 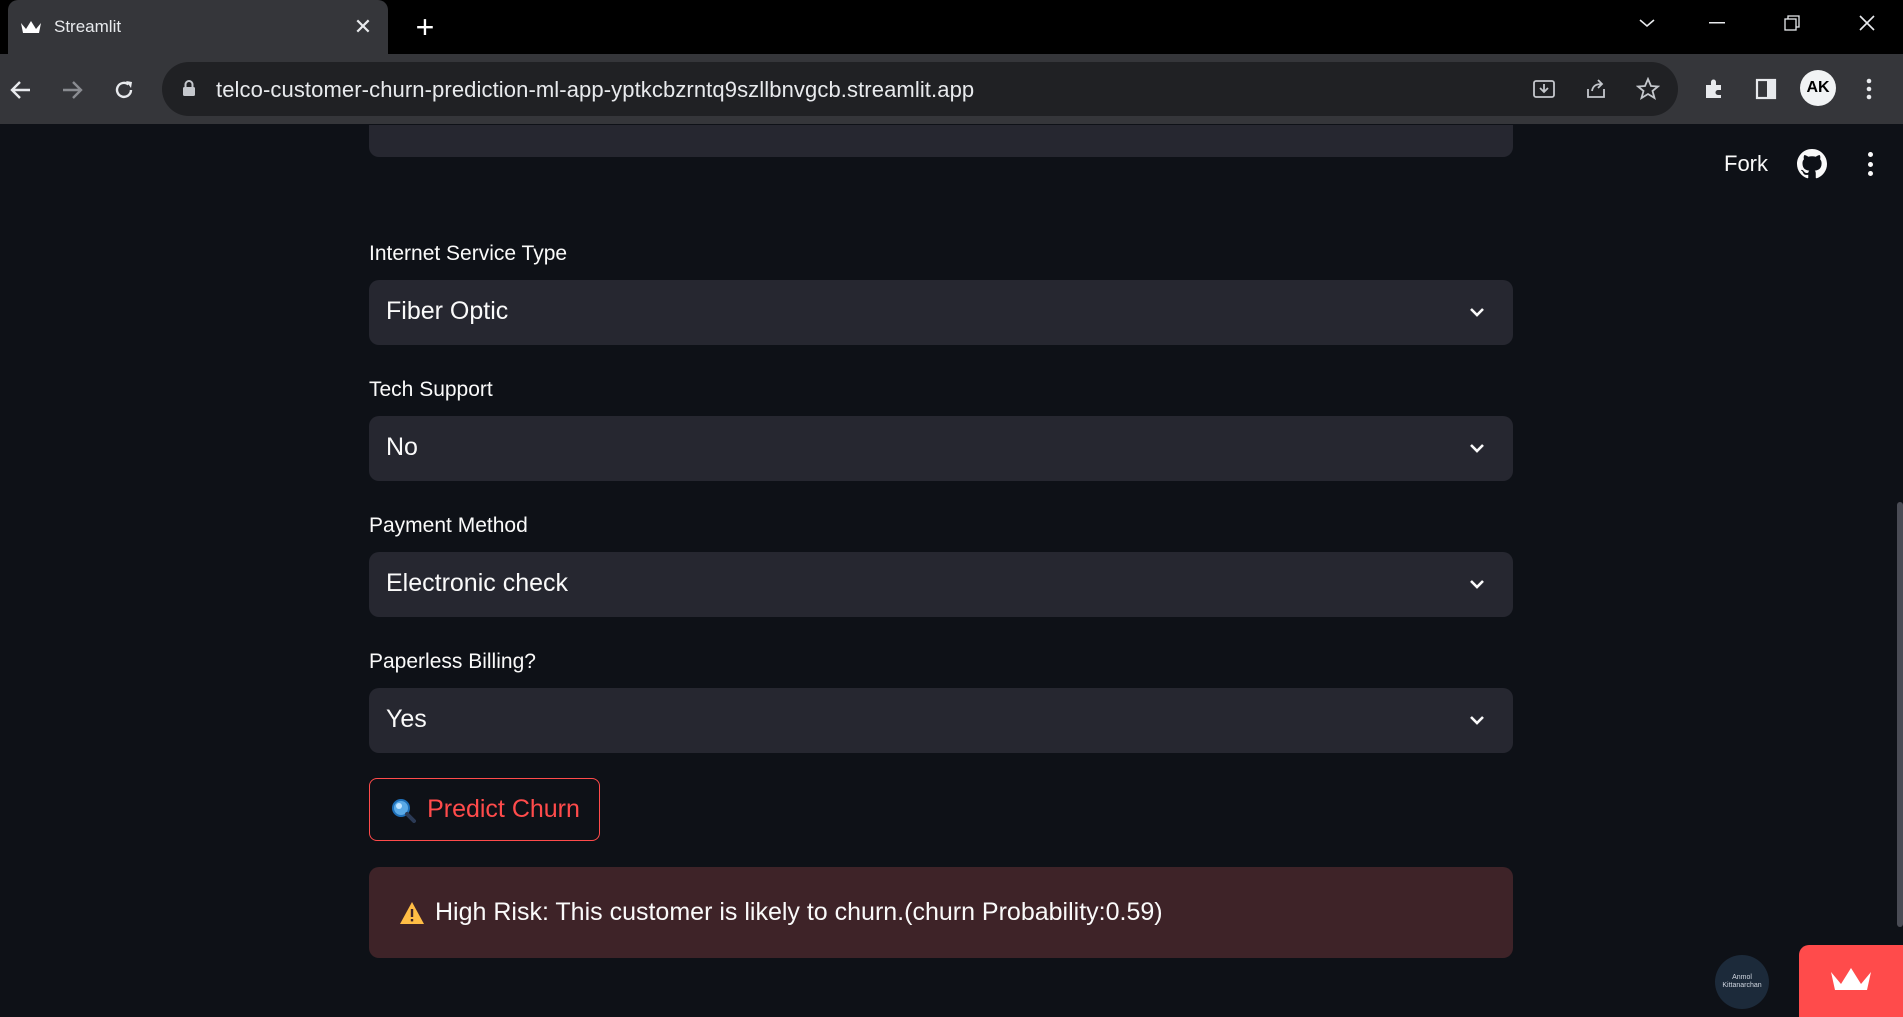 What do you see at coordinates (468, 253) in the screenshot?
I see `internet-service-label: Internet Service Type` at bounding box center [468, 253].